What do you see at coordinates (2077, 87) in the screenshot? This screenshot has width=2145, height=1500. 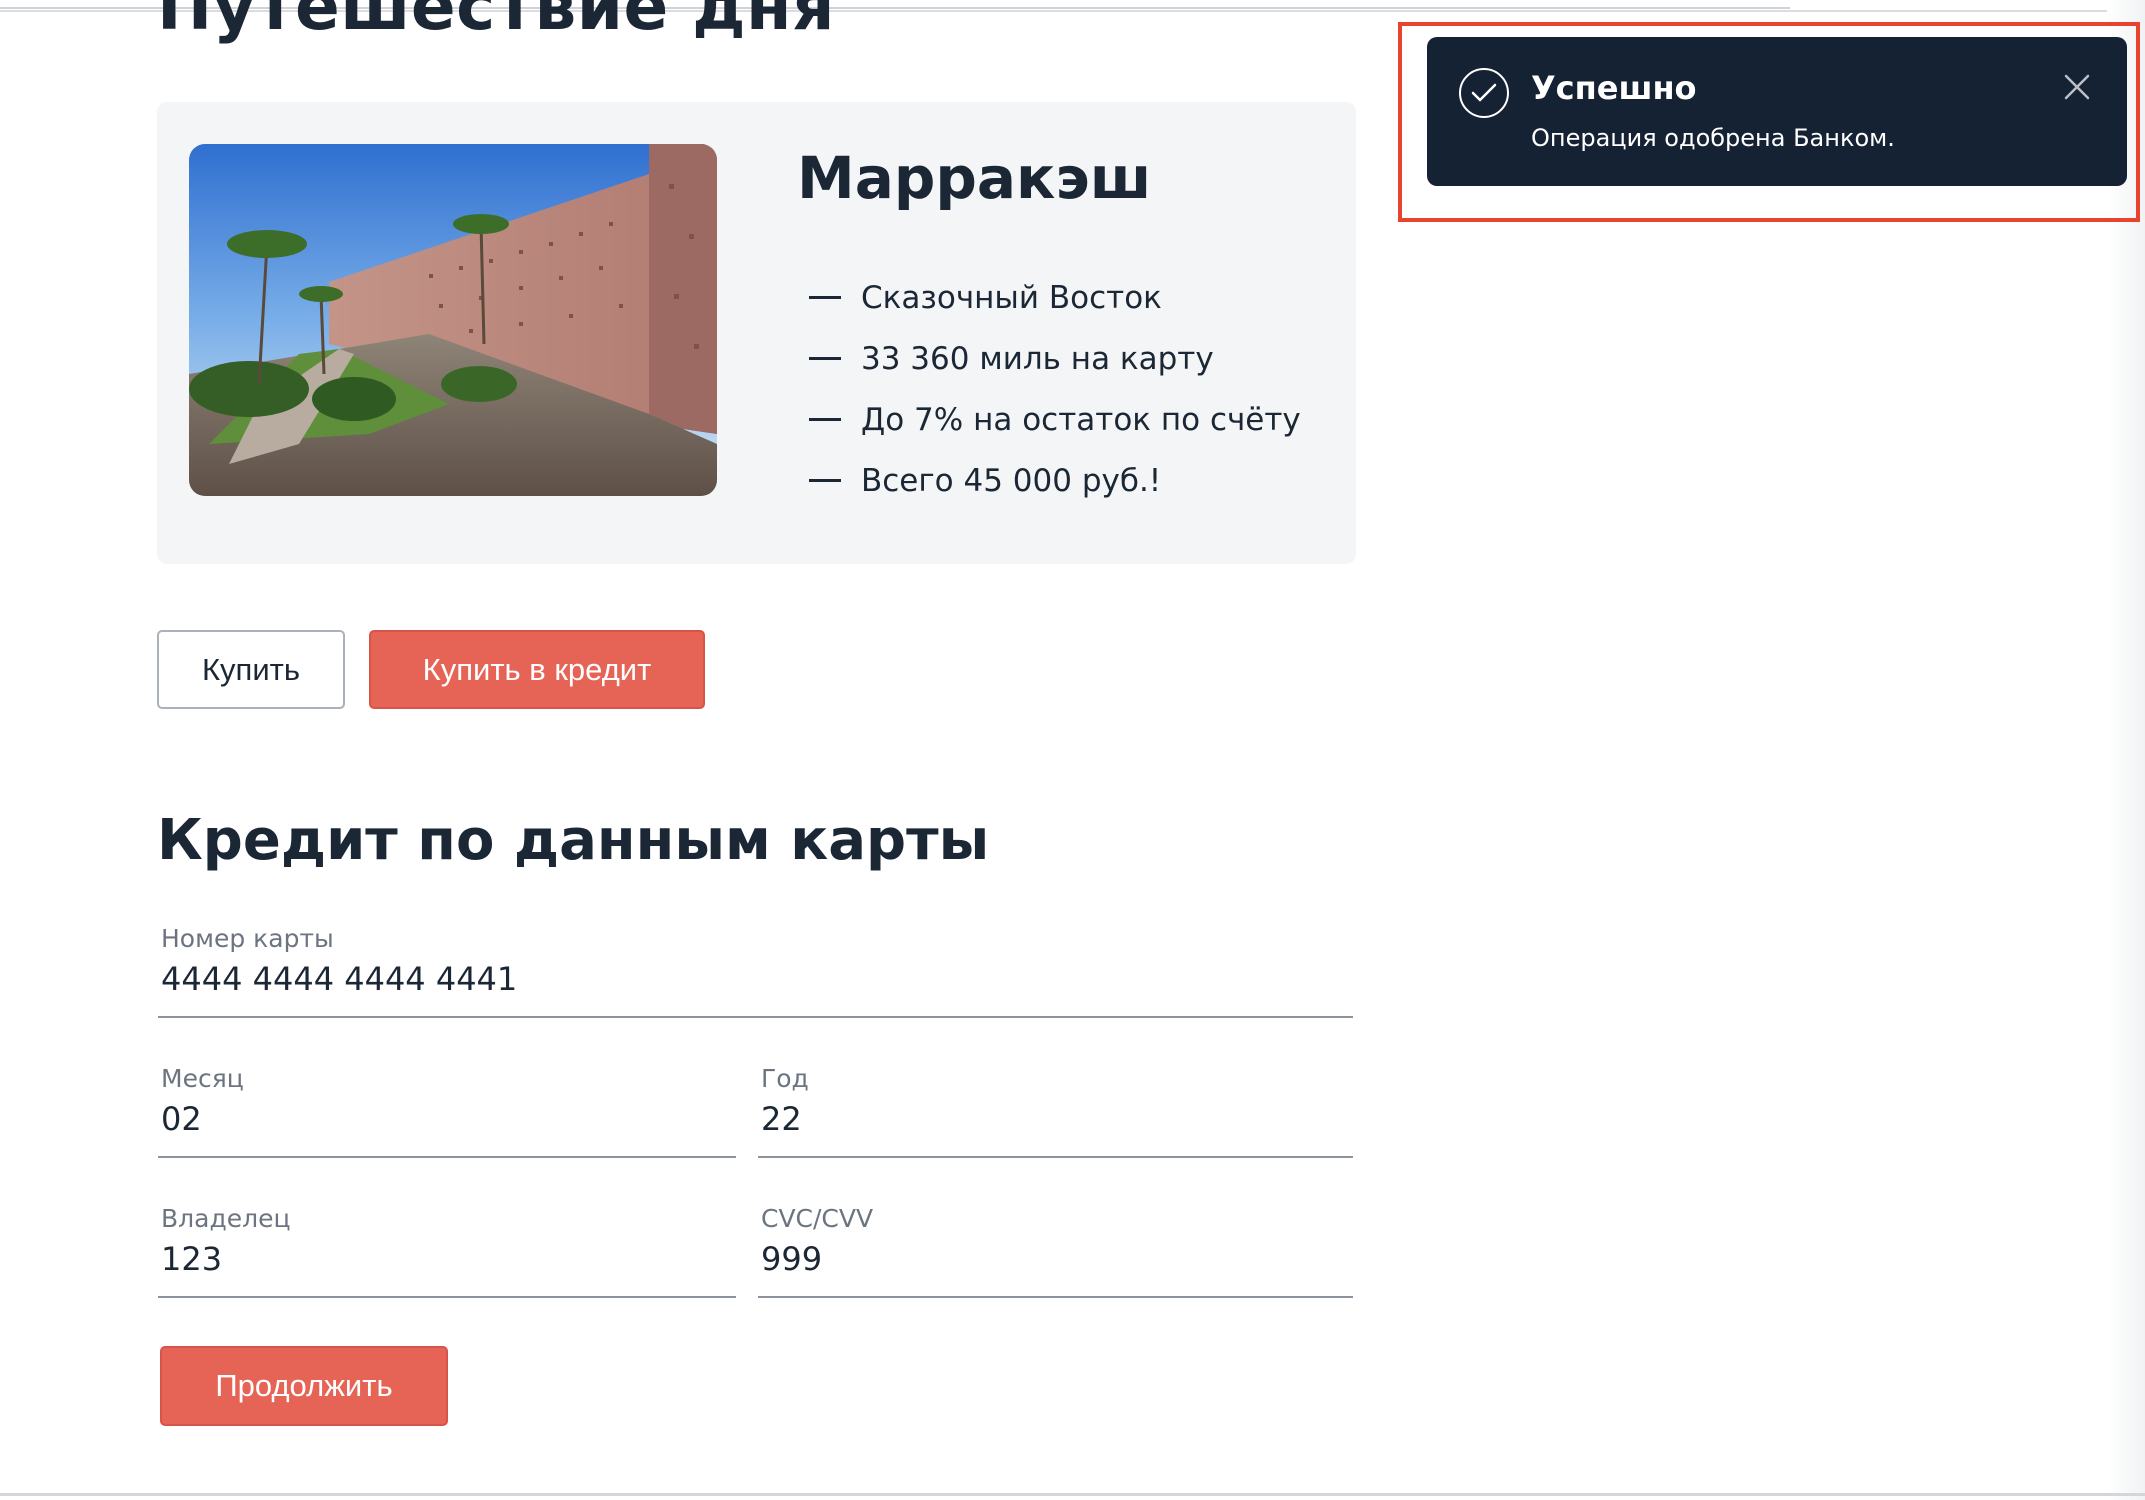 I see `close-icon` at bounding box center [2077, 87].